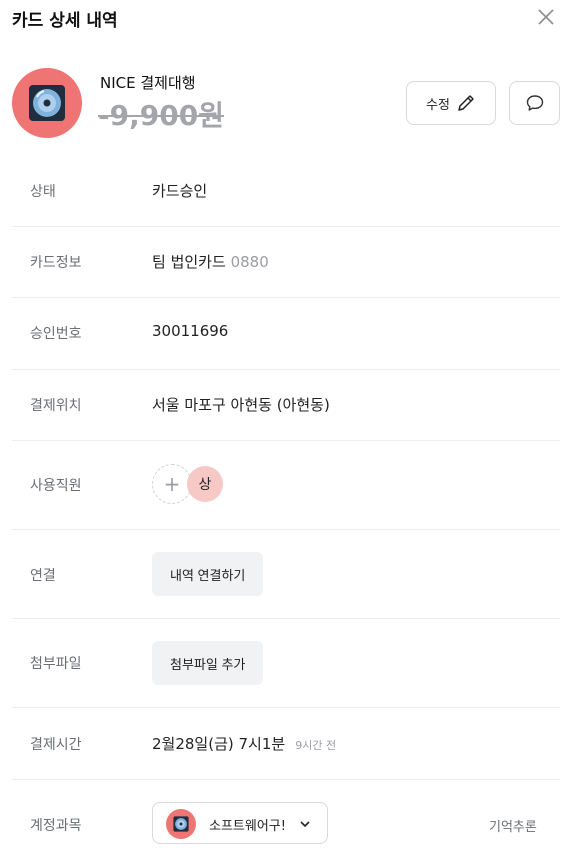  Describe the element at coordinates (56, 664) in the screenshot. I see `row-label: 첨부파일` at that location.